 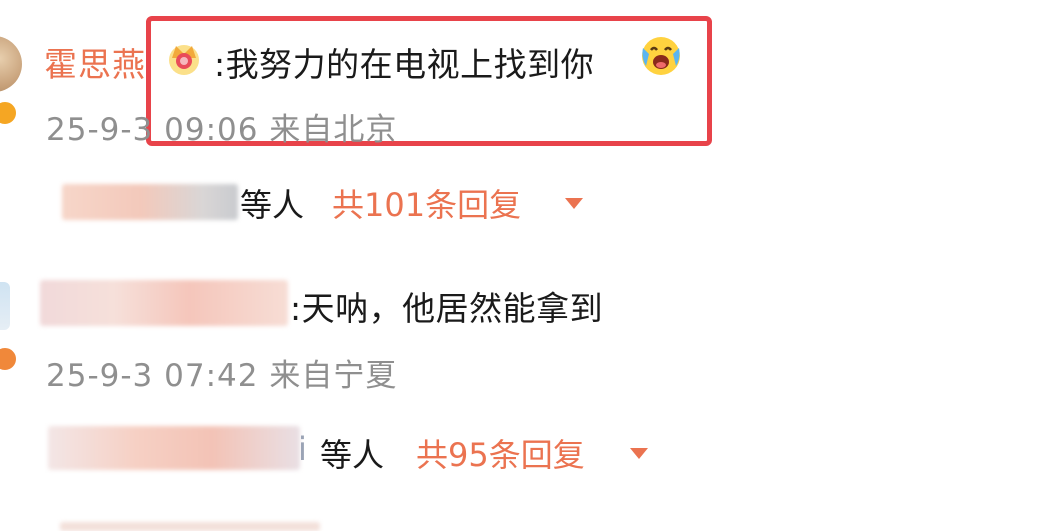 What do you see at coordinates (333, 130) in the screenshot?
I see `comment-location: 来自北京` at bounding box center [333, 130].